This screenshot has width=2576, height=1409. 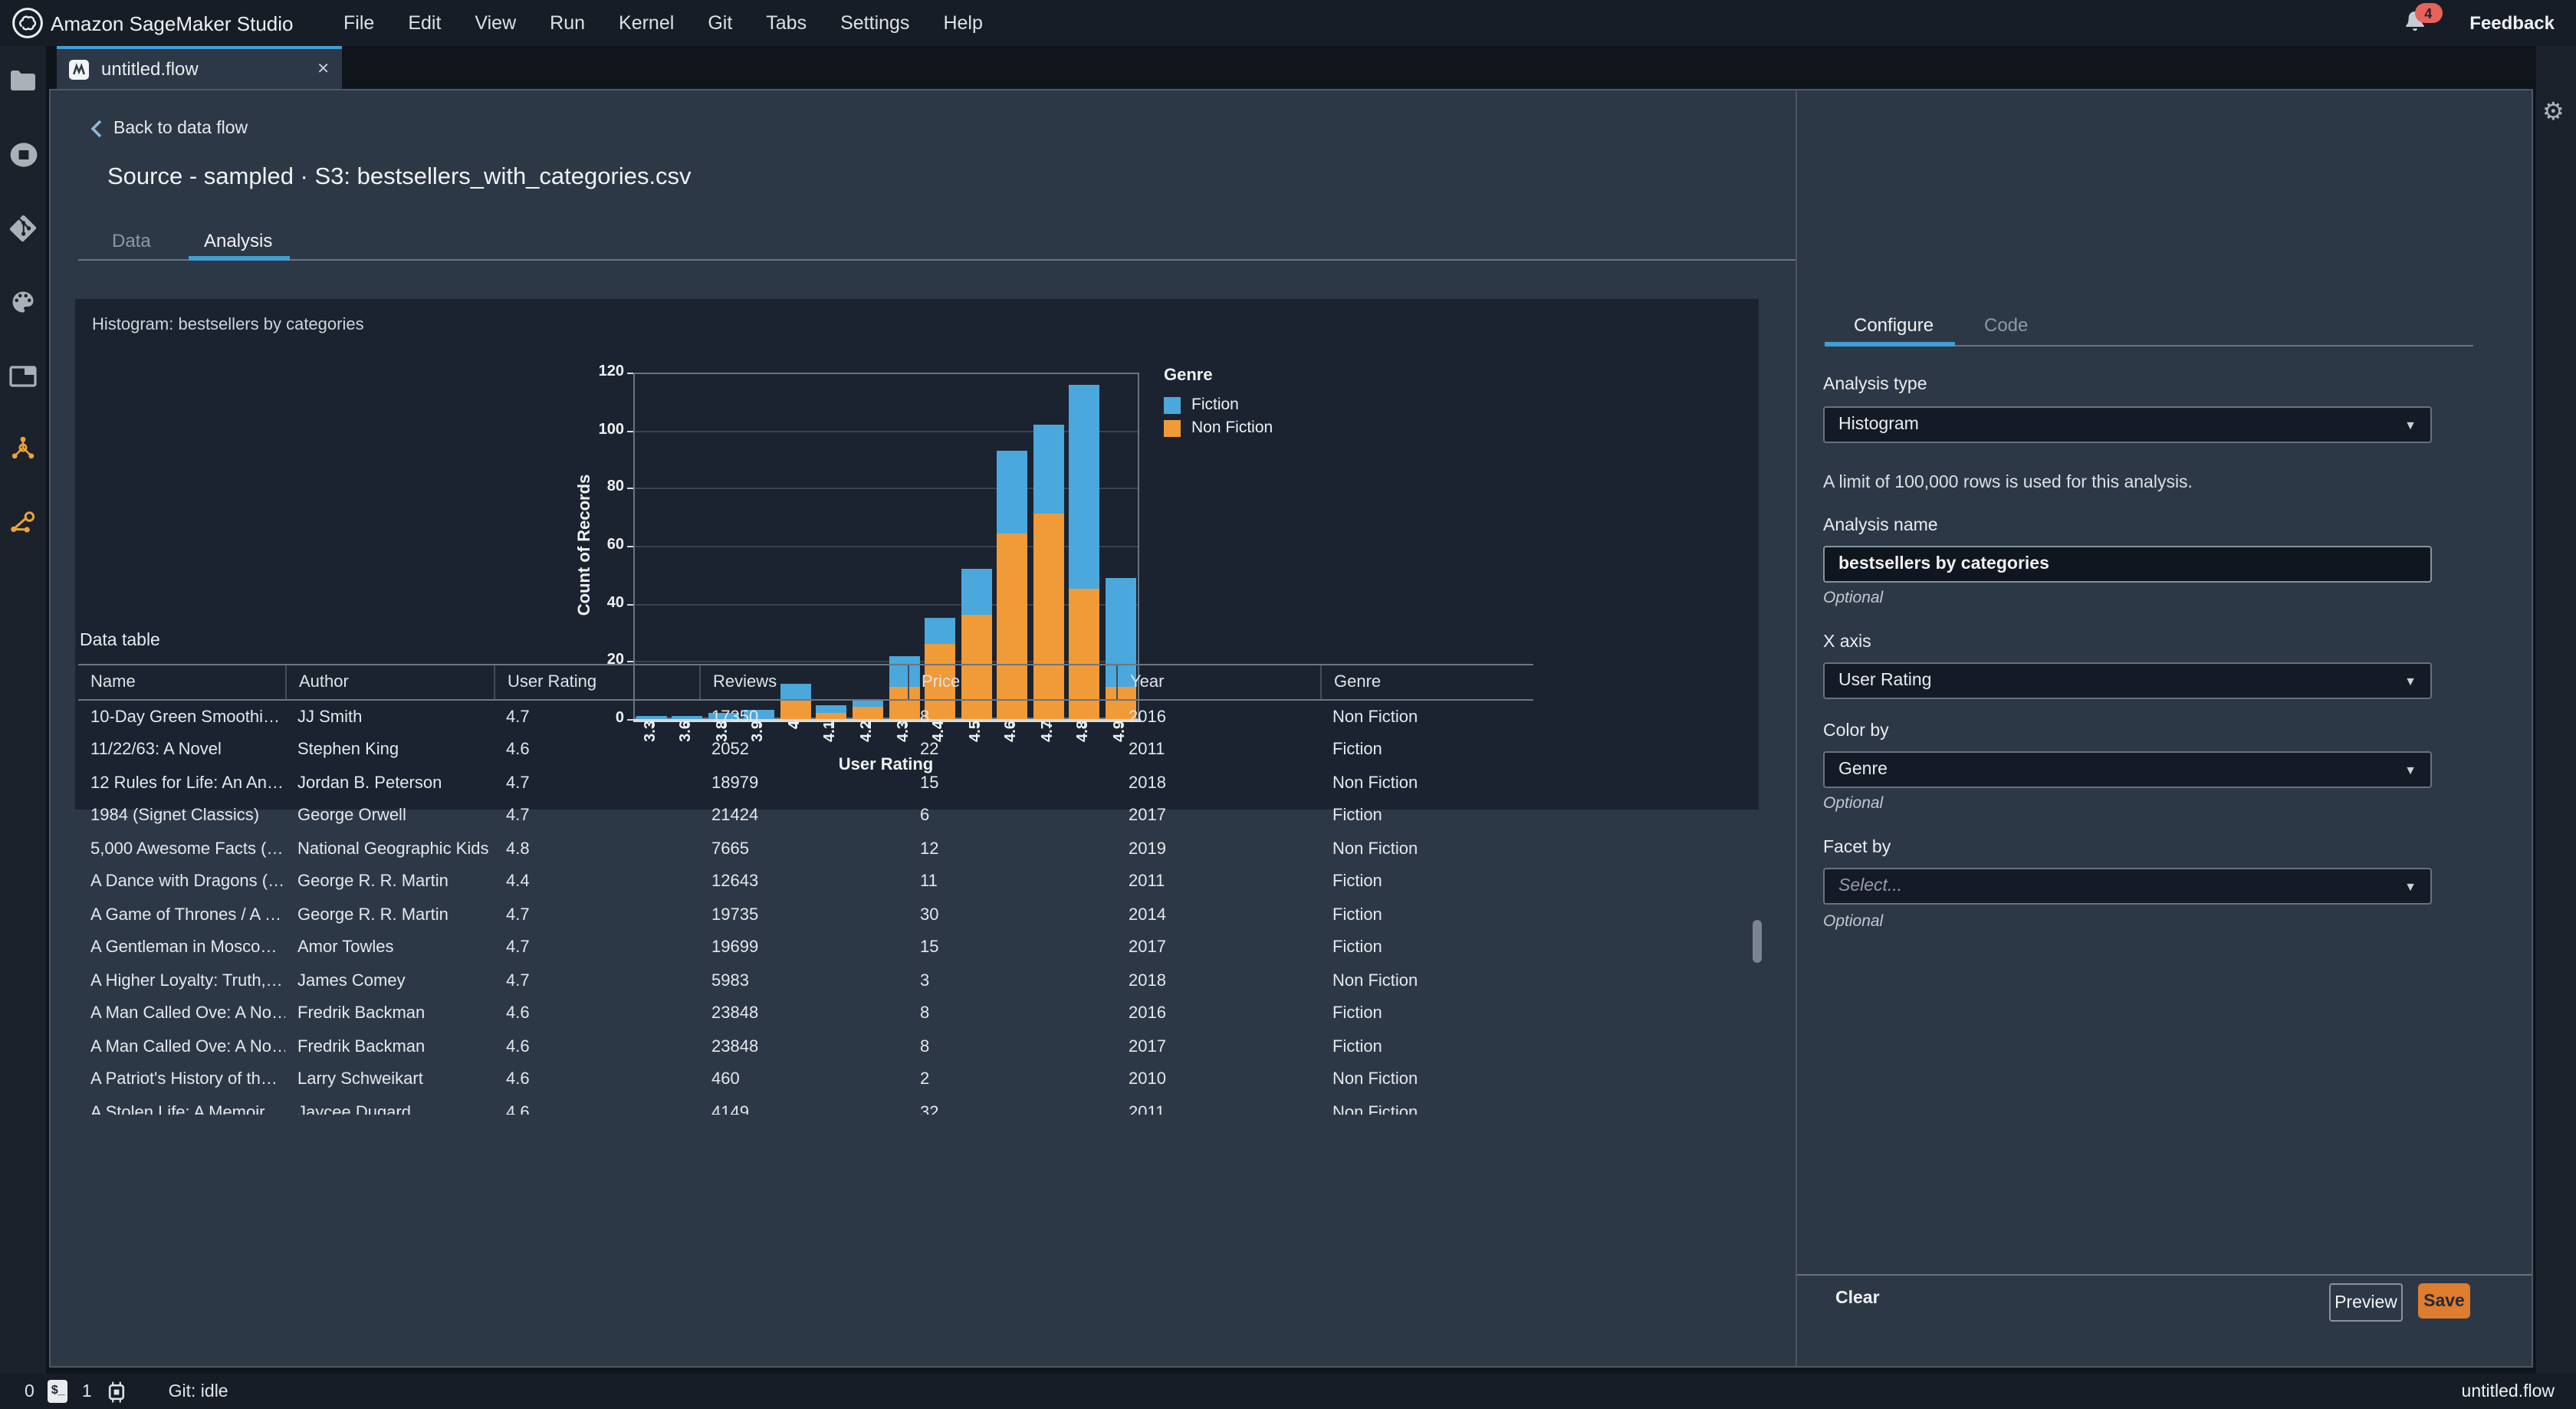 I want to click on column-header-genre: Genre, so click(x=1426, y=682).